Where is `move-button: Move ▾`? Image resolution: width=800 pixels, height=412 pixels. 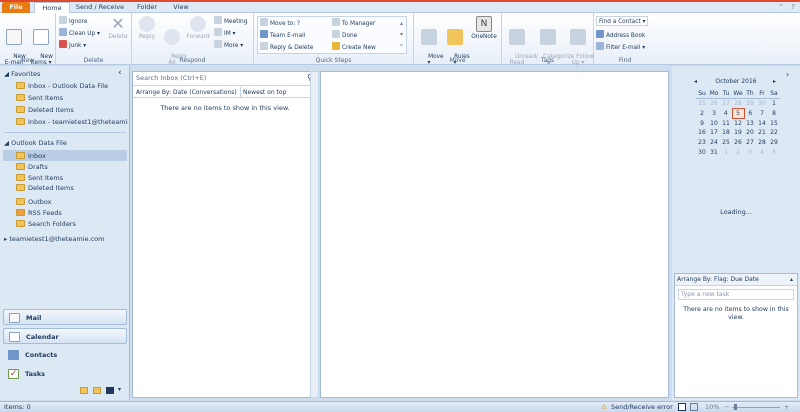
move-button: Move ▾ is located at coordinates (430, 44).